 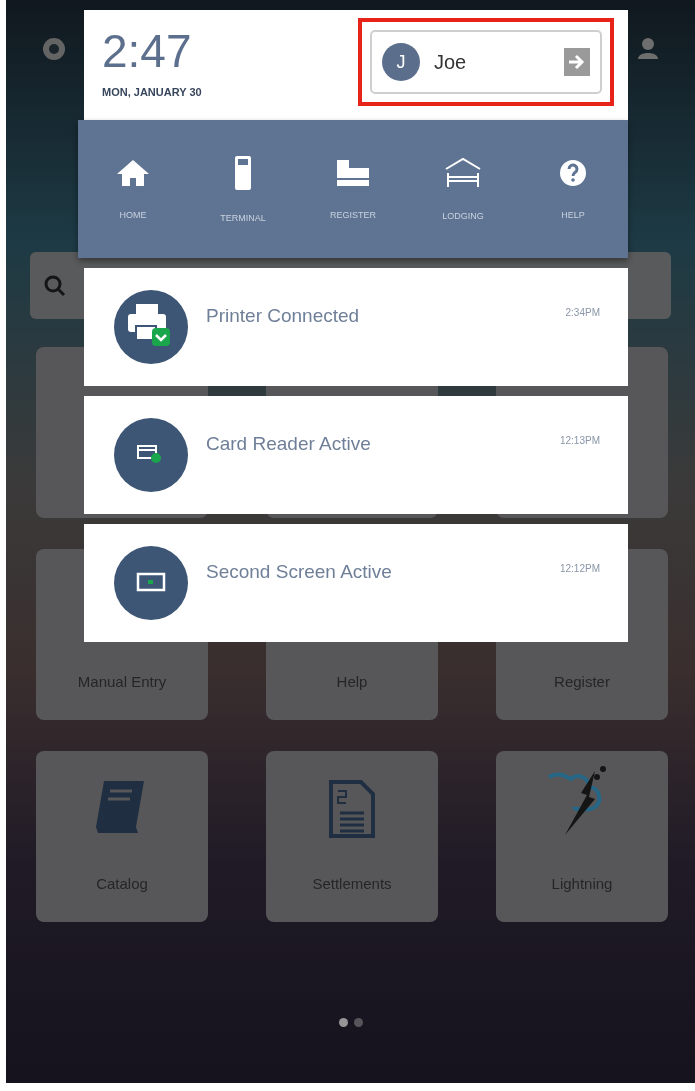 What do you see at coordinates (299, 572) in the screenshot?
I see `notification-title: Second Screen Active` at bounding box center [299, 572].